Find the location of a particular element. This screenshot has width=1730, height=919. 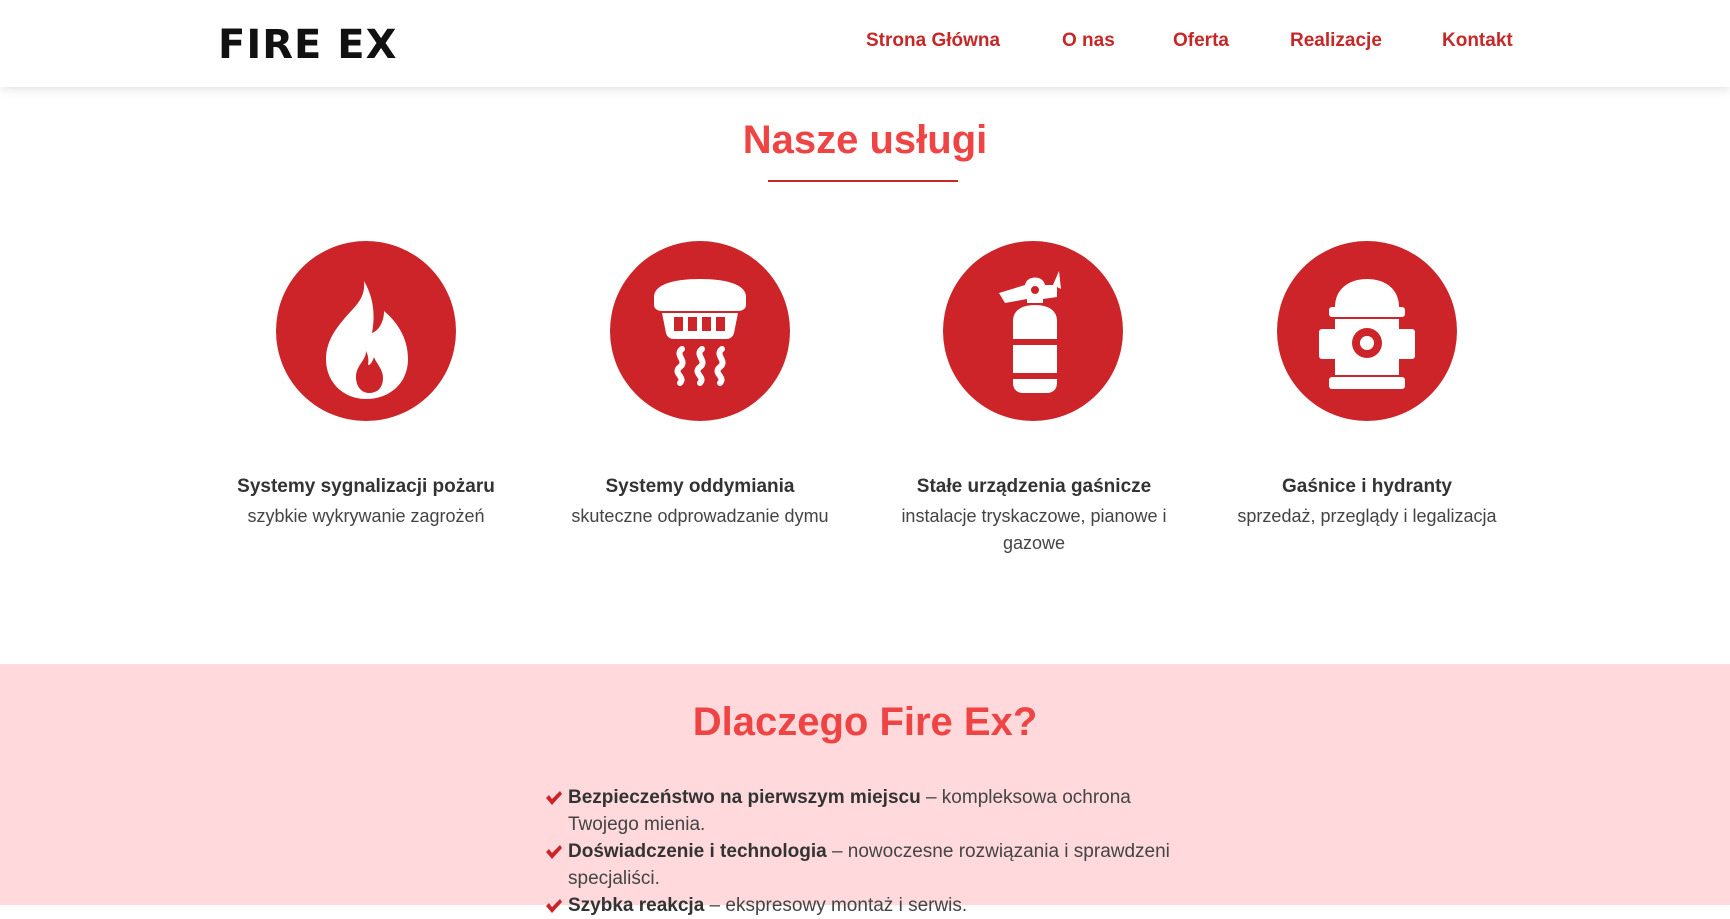

service-description: skuteczne odprowadzanie dymu is located at coordinates (700, 516).